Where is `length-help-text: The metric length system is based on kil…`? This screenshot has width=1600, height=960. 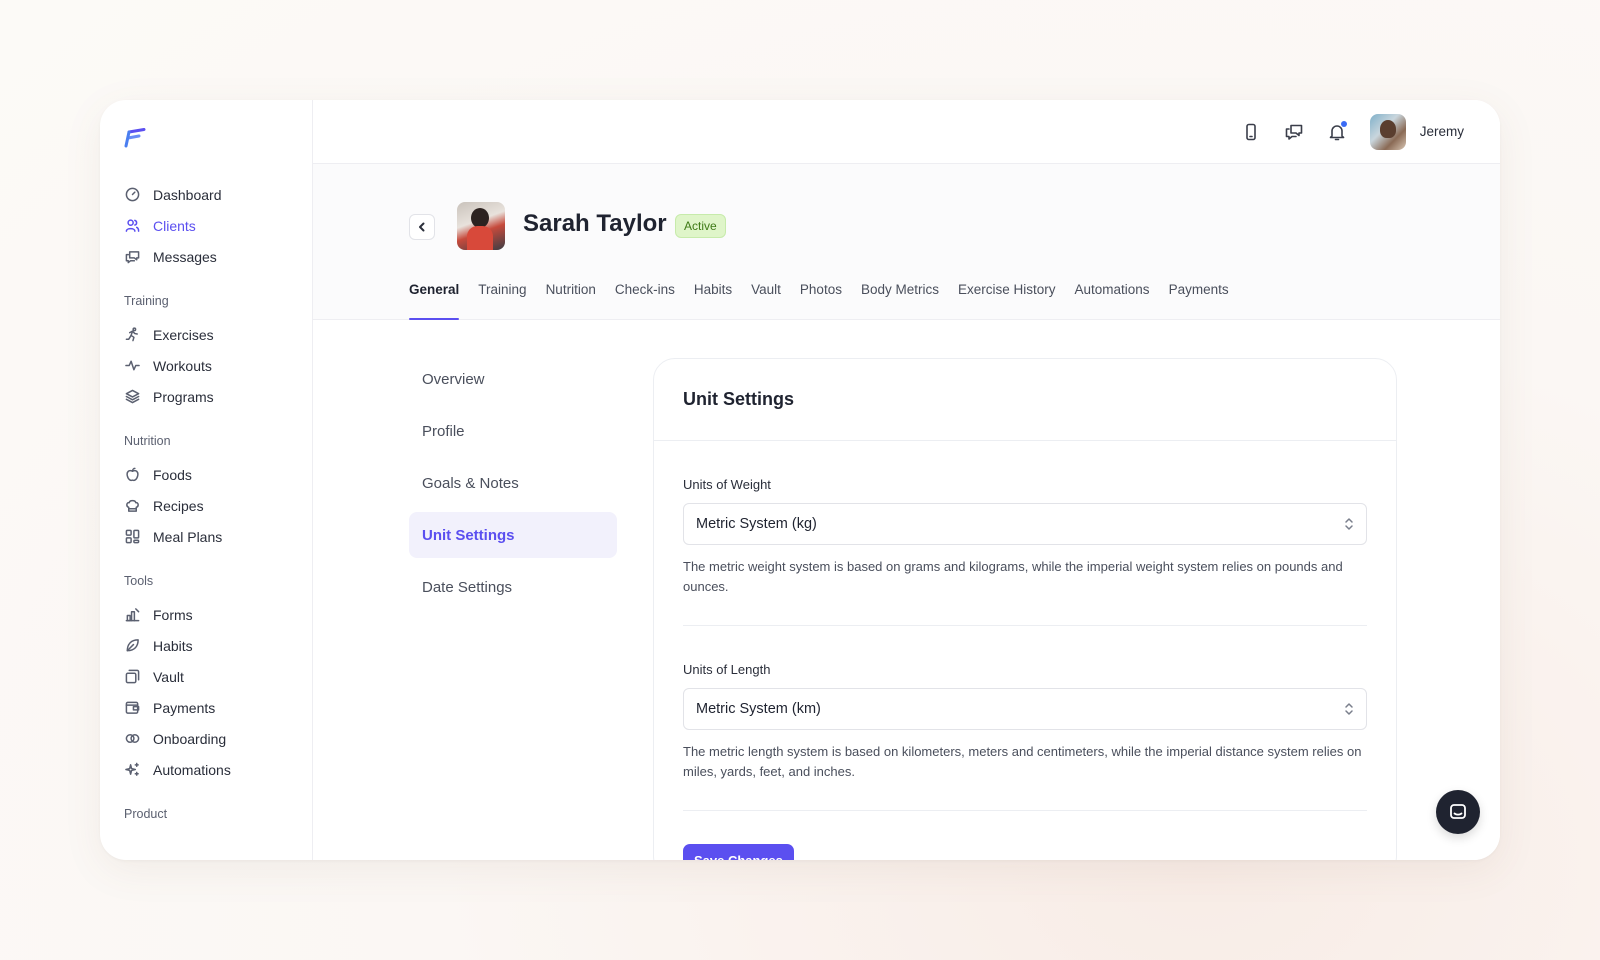
length-help-text: The metric length system is based on kil… is located at coordinates (1025, 776).